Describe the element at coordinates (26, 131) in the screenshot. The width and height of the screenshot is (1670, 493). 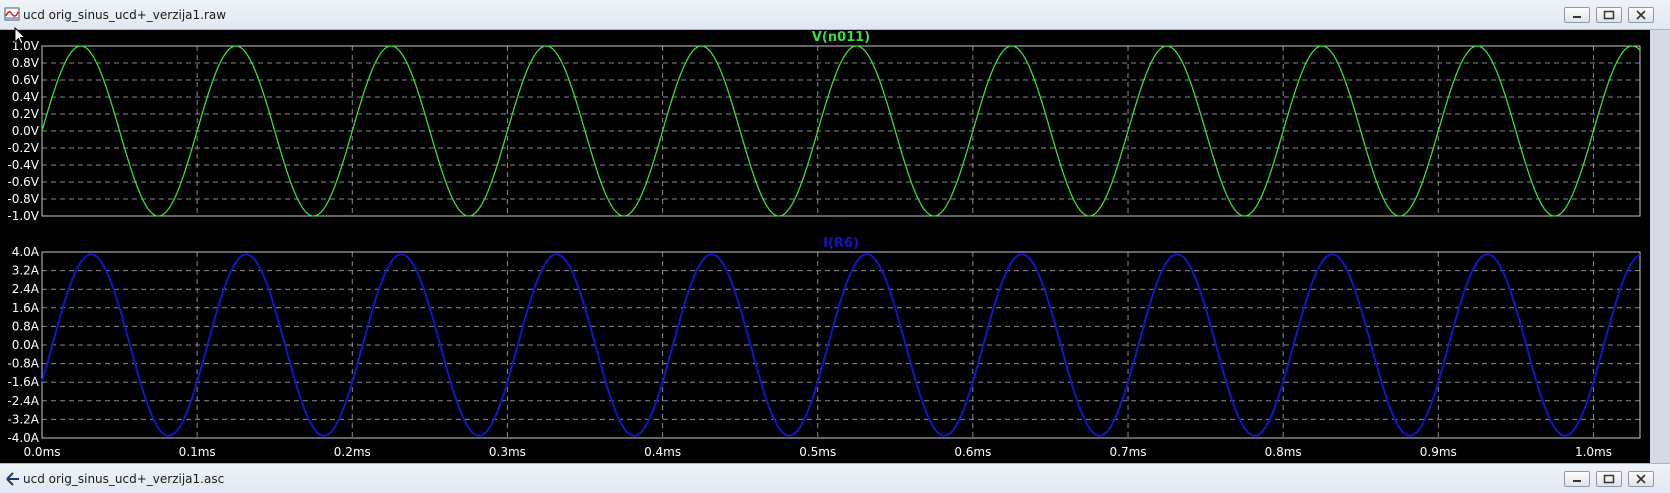
I see `y-tick-label: 0.0V` at that location.